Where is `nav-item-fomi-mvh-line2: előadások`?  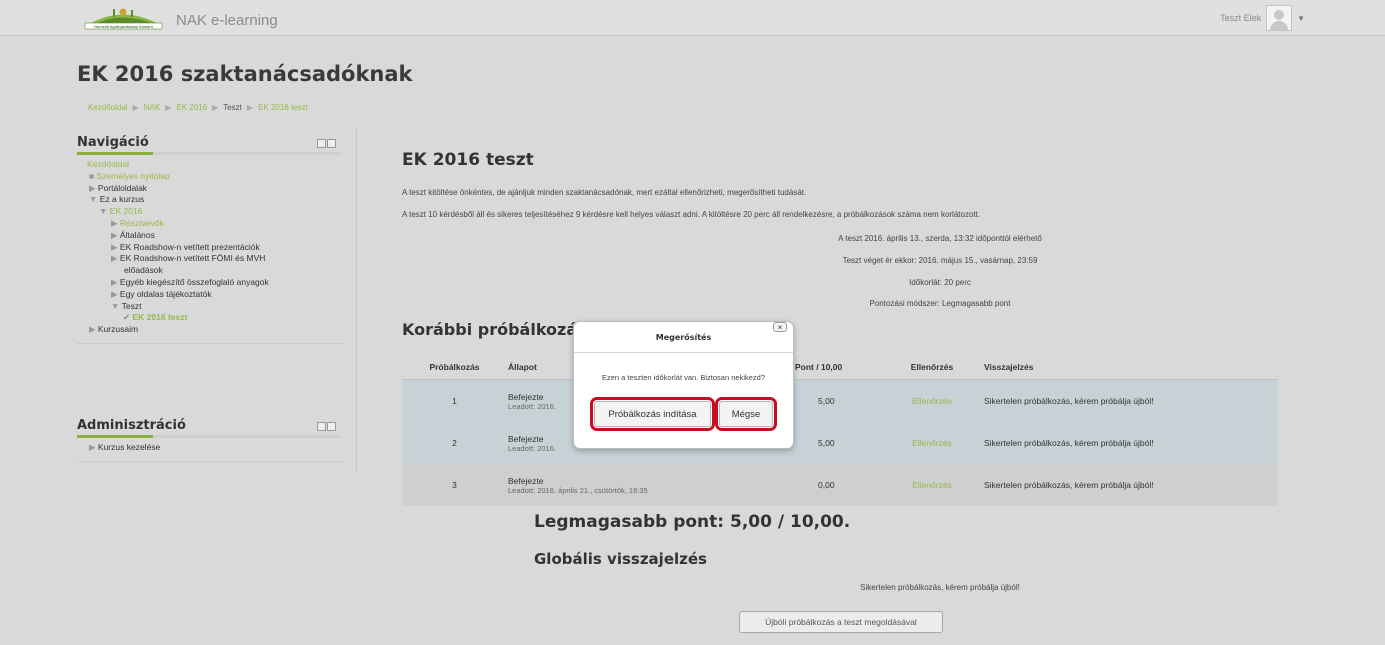 nav-item-fomi-mvh-line2: előadások is located at coordinates (209, 271).